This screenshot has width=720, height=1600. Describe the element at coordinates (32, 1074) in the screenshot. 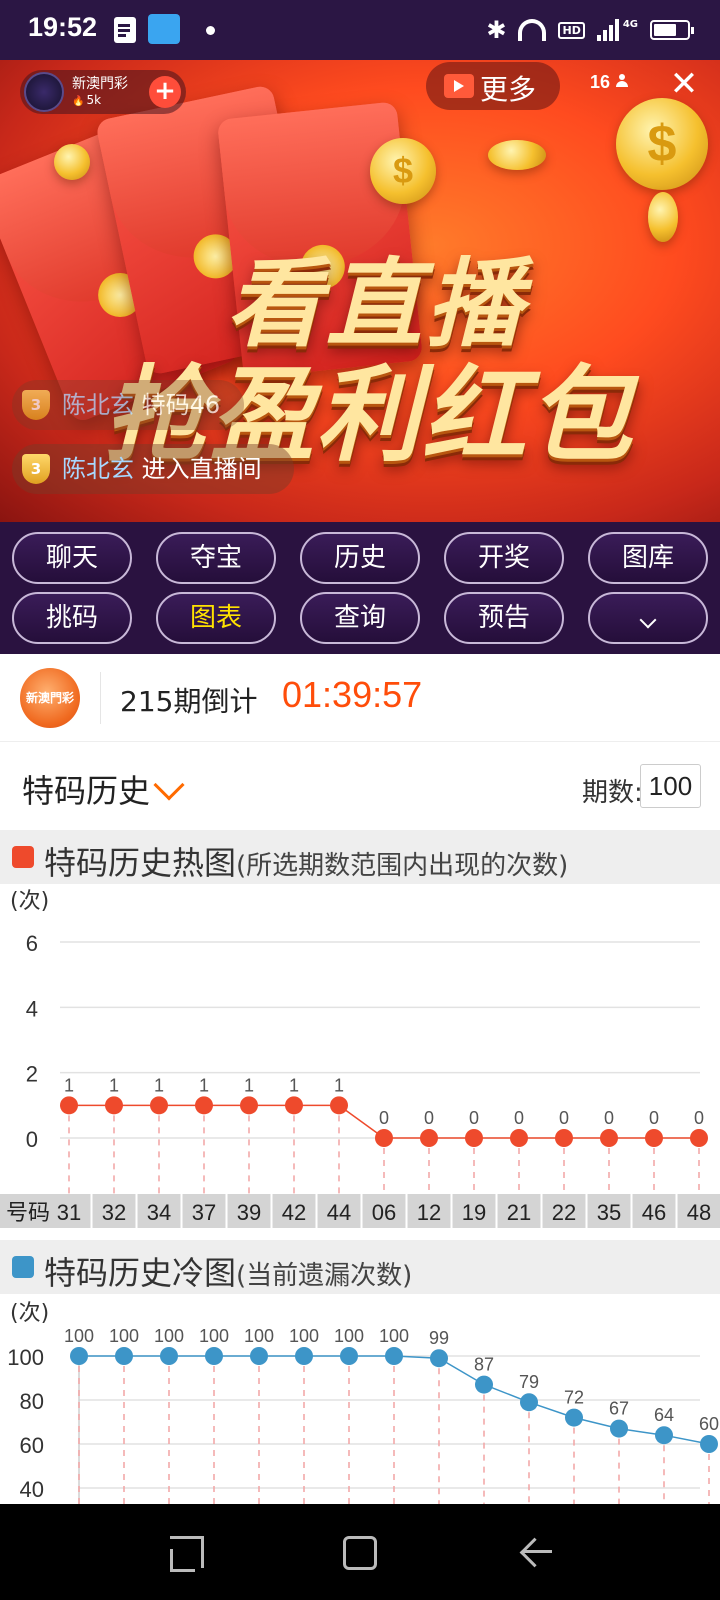

I see `y-tick-label: 2` at that location.